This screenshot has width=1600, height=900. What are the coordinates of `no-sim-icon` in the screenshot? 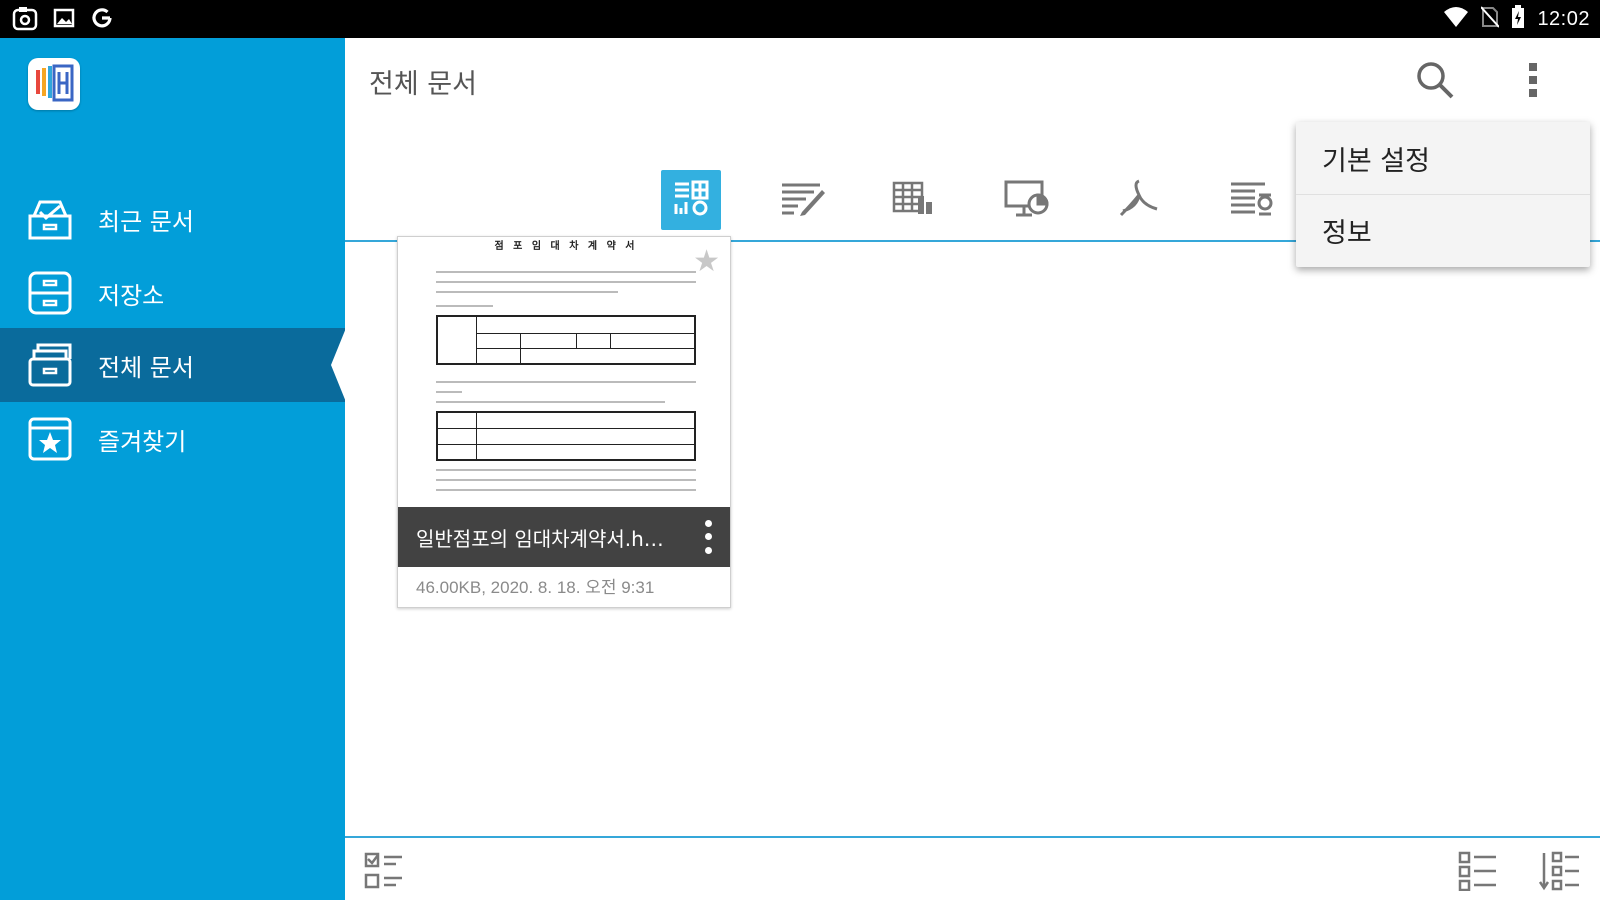 It's located at (1490, 19).